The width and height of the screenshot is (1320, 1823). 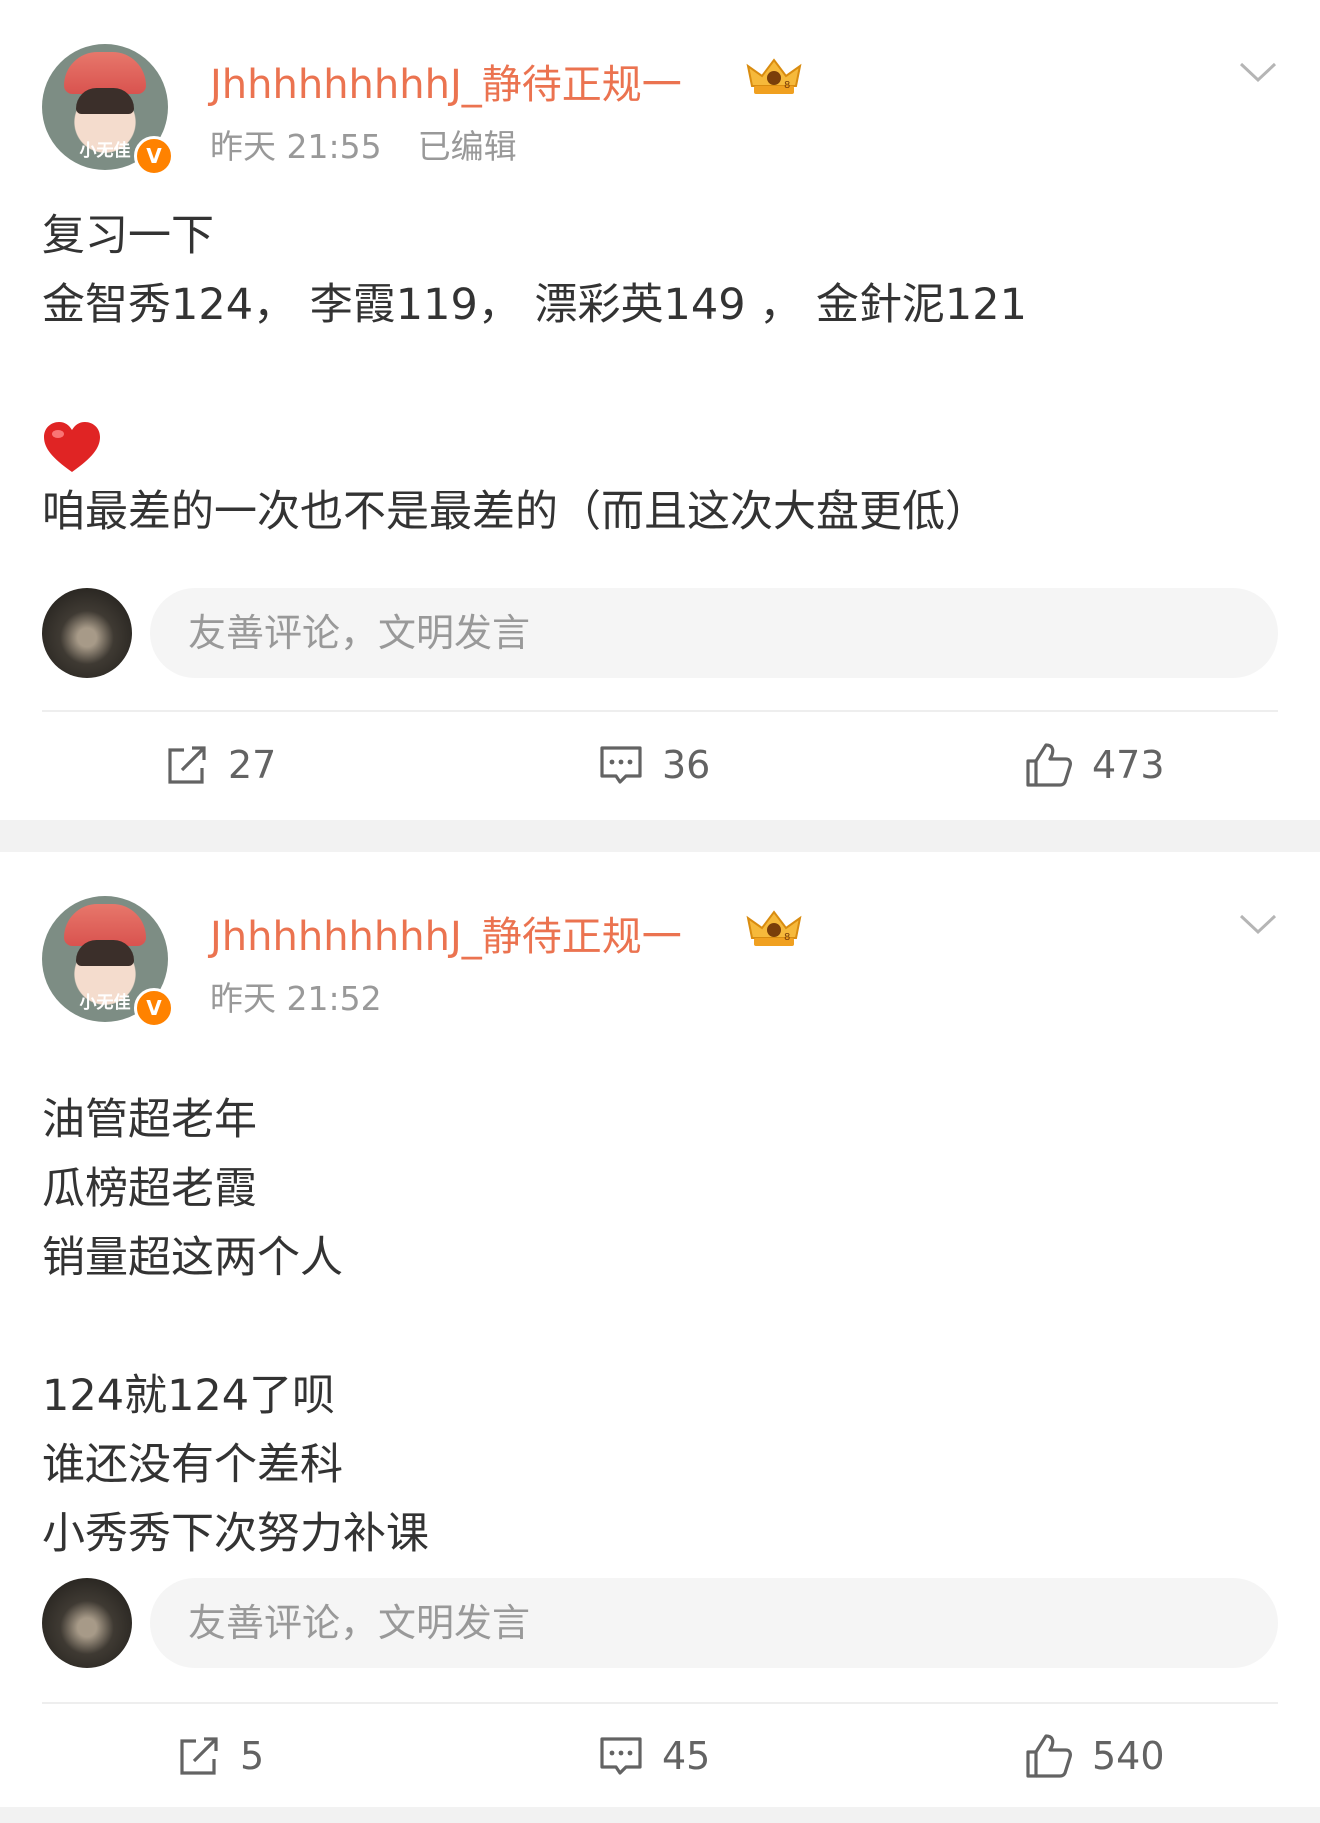 What do you see at coordinates (467, 146) in the screenshot?
I see `edited-label: 已编辑` at bounding box center [467, 146].